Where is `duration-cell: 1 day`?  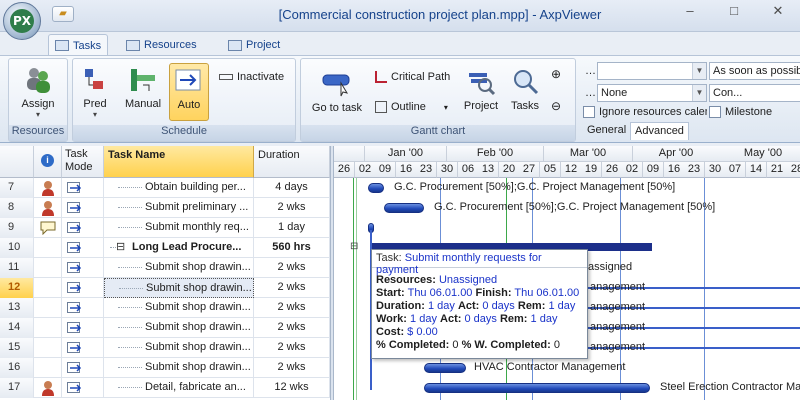 duration-cell: 1 day is located at coordinates (292, 228).